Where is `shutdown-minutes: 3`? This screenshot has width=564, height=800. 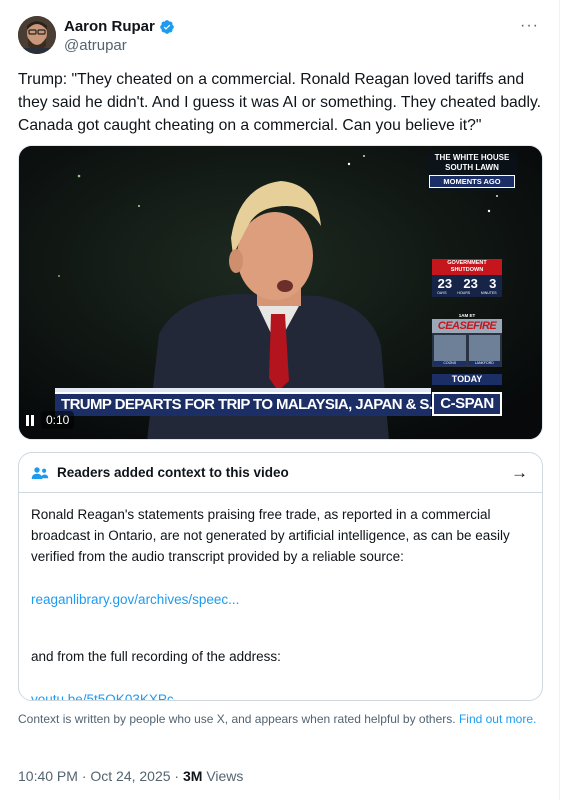 shutdown-minutes: 3 is located at coordinates (493, 283).